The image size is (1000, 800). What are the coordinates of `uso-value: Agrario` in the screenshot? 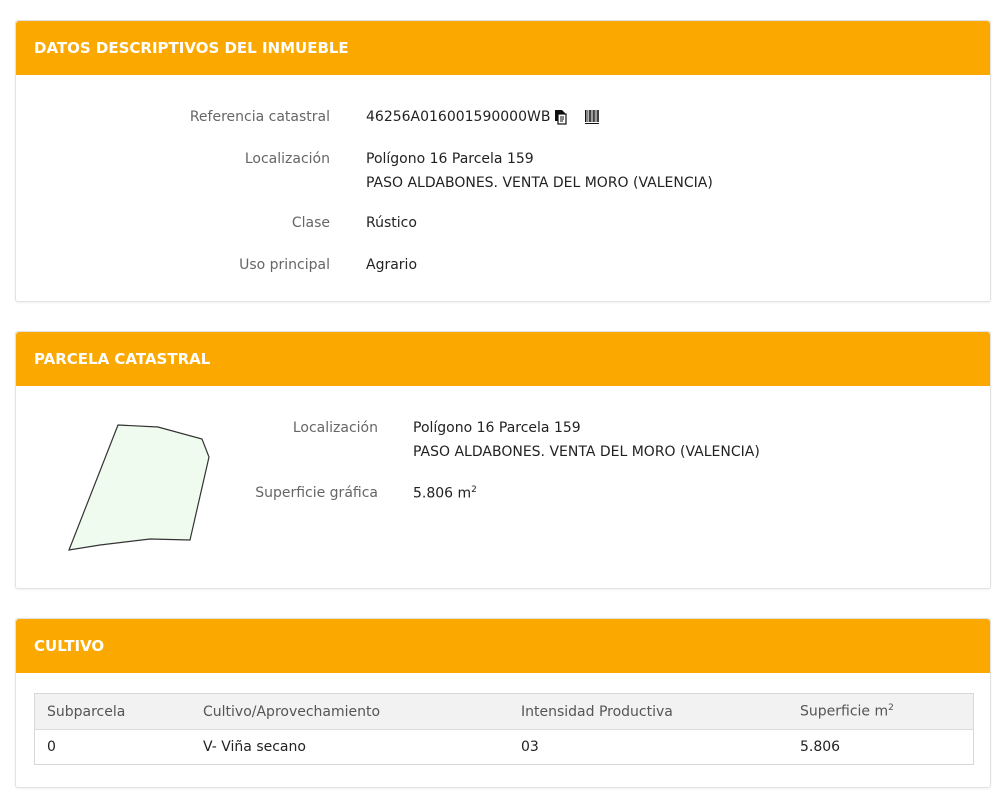 It's located at (392, 265).